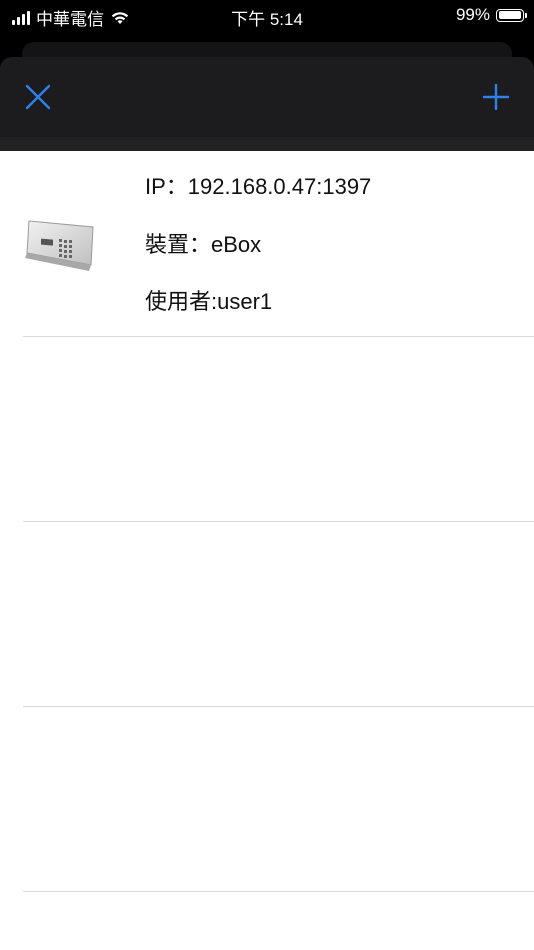 The height and width of the screenshot is (950, 534). What do you see at coordinates (278, 891) in the screenshot?
I see `row-divider` at bounding box center [278, 891].